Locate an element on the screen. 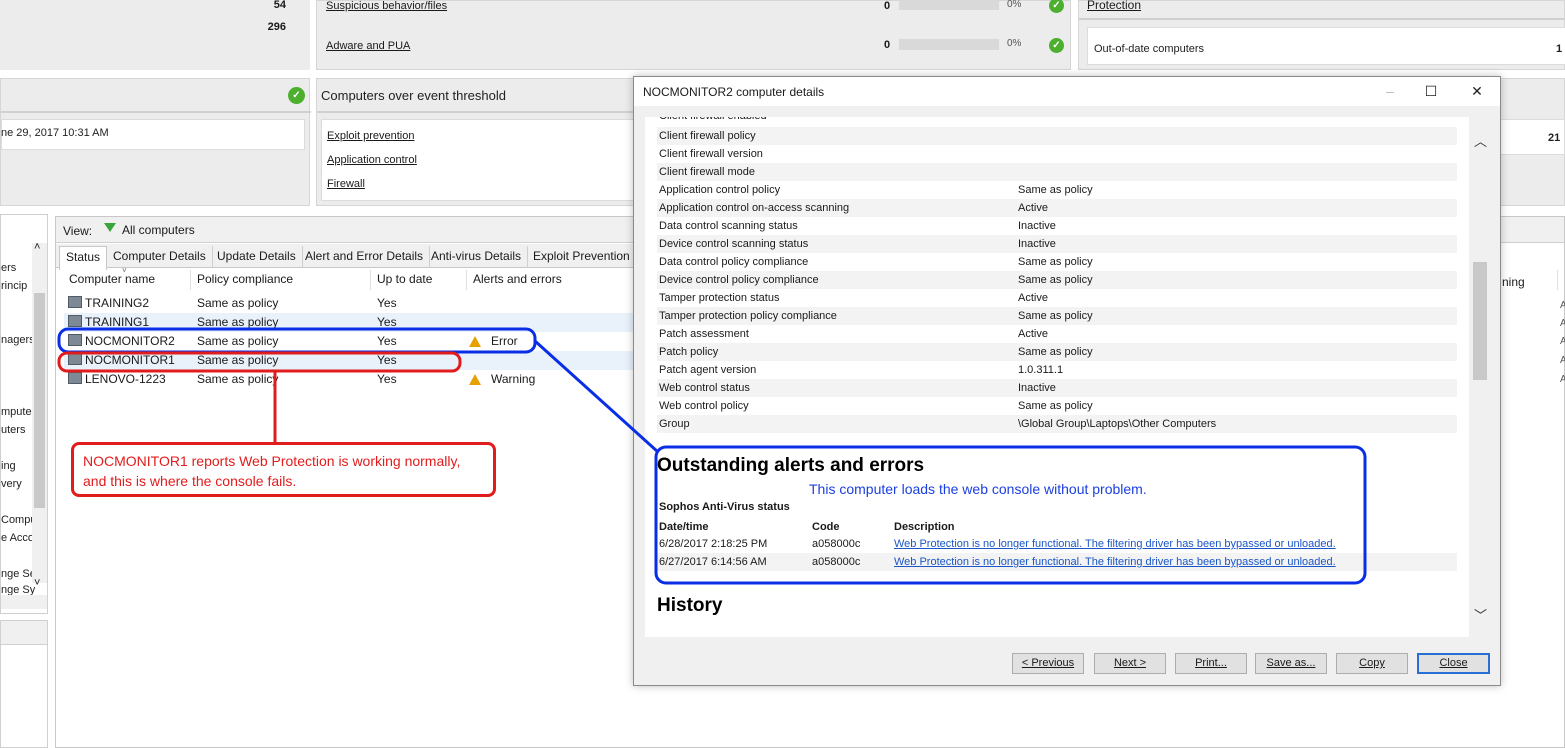 Image resolution: width=1565 pixels, height=748 pixels. detail-row: Tamper protection status Active is located at coordinates (1057, 298).